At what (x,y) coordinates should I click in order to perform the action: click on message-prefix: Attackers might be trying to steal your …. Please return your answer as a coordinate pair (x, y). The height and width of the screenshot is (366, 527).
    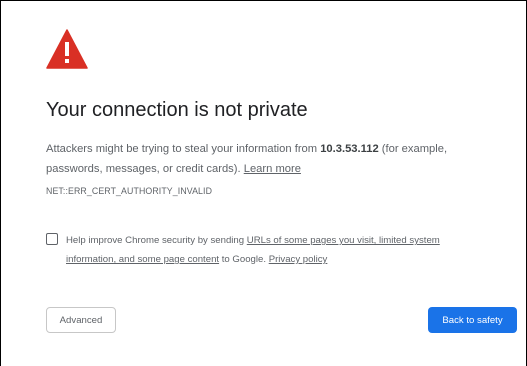
    Looking at the image, I should click on (183, 149).